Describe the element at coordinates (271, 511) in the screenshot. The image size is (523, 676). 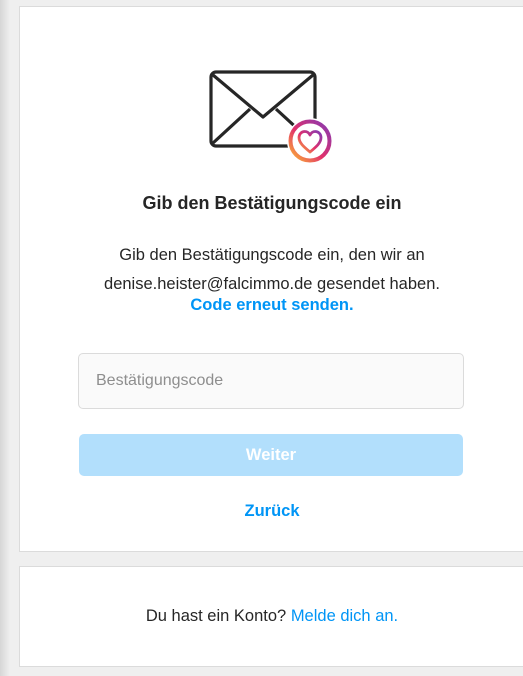
I see `back-link: Zurück` at that location.